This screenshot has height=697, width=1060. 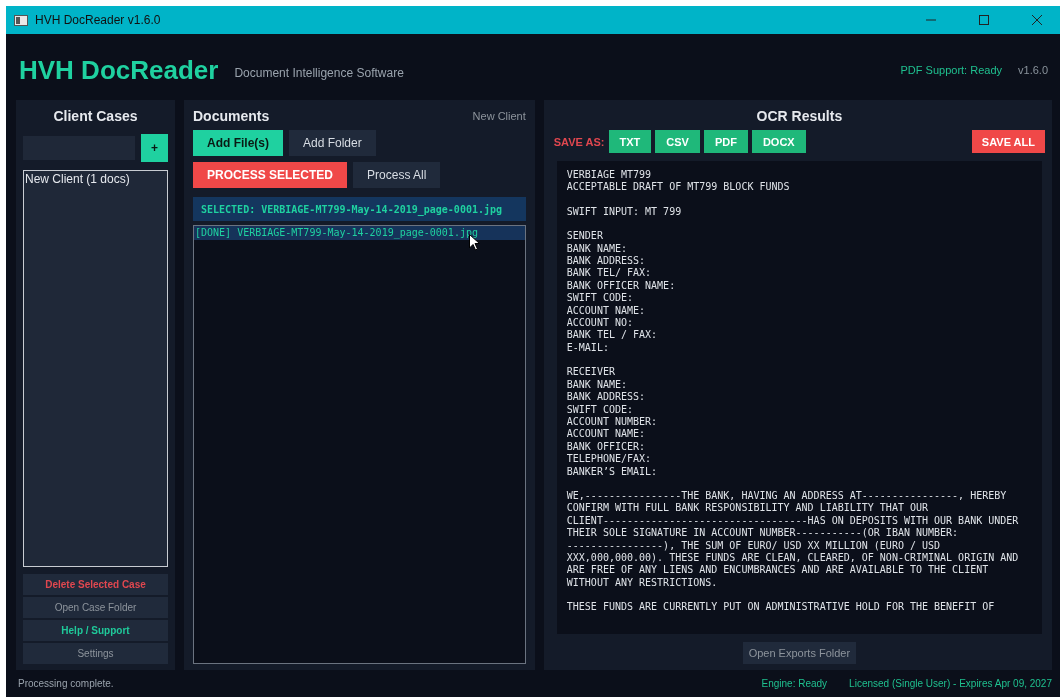 What do you see at coordinates (621, 286) in the screenshot?
I see `ocr-text-line: BANK OFFICER NAME:` at bounding box center [621, 286].